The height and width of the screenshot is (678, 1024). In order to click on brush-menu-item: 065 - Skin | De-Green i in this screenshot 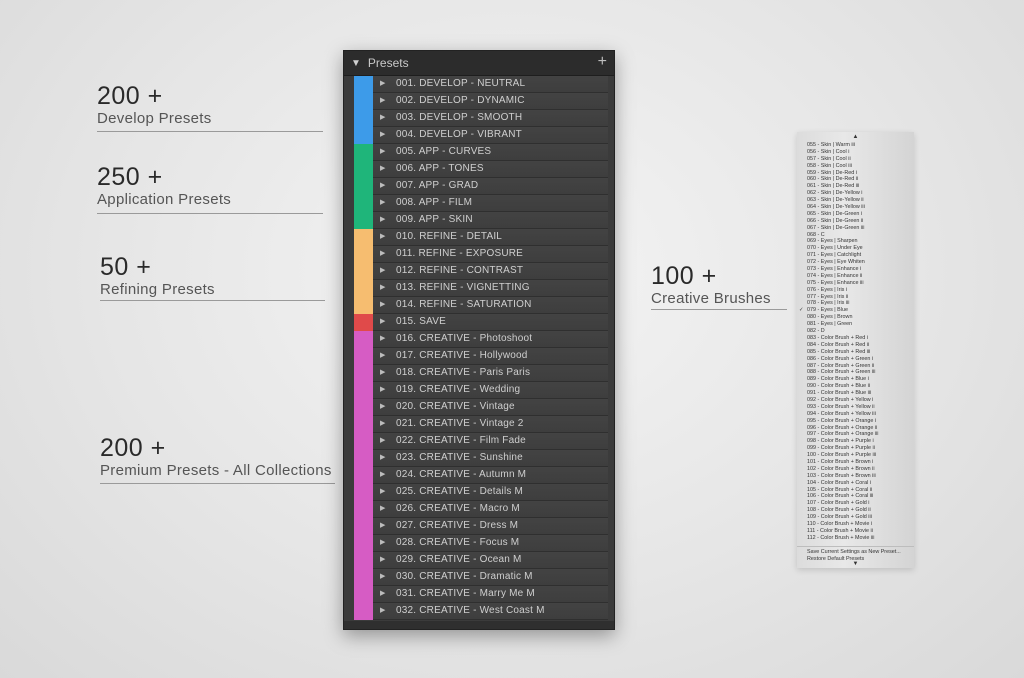, I will do `click(855, 214)`.